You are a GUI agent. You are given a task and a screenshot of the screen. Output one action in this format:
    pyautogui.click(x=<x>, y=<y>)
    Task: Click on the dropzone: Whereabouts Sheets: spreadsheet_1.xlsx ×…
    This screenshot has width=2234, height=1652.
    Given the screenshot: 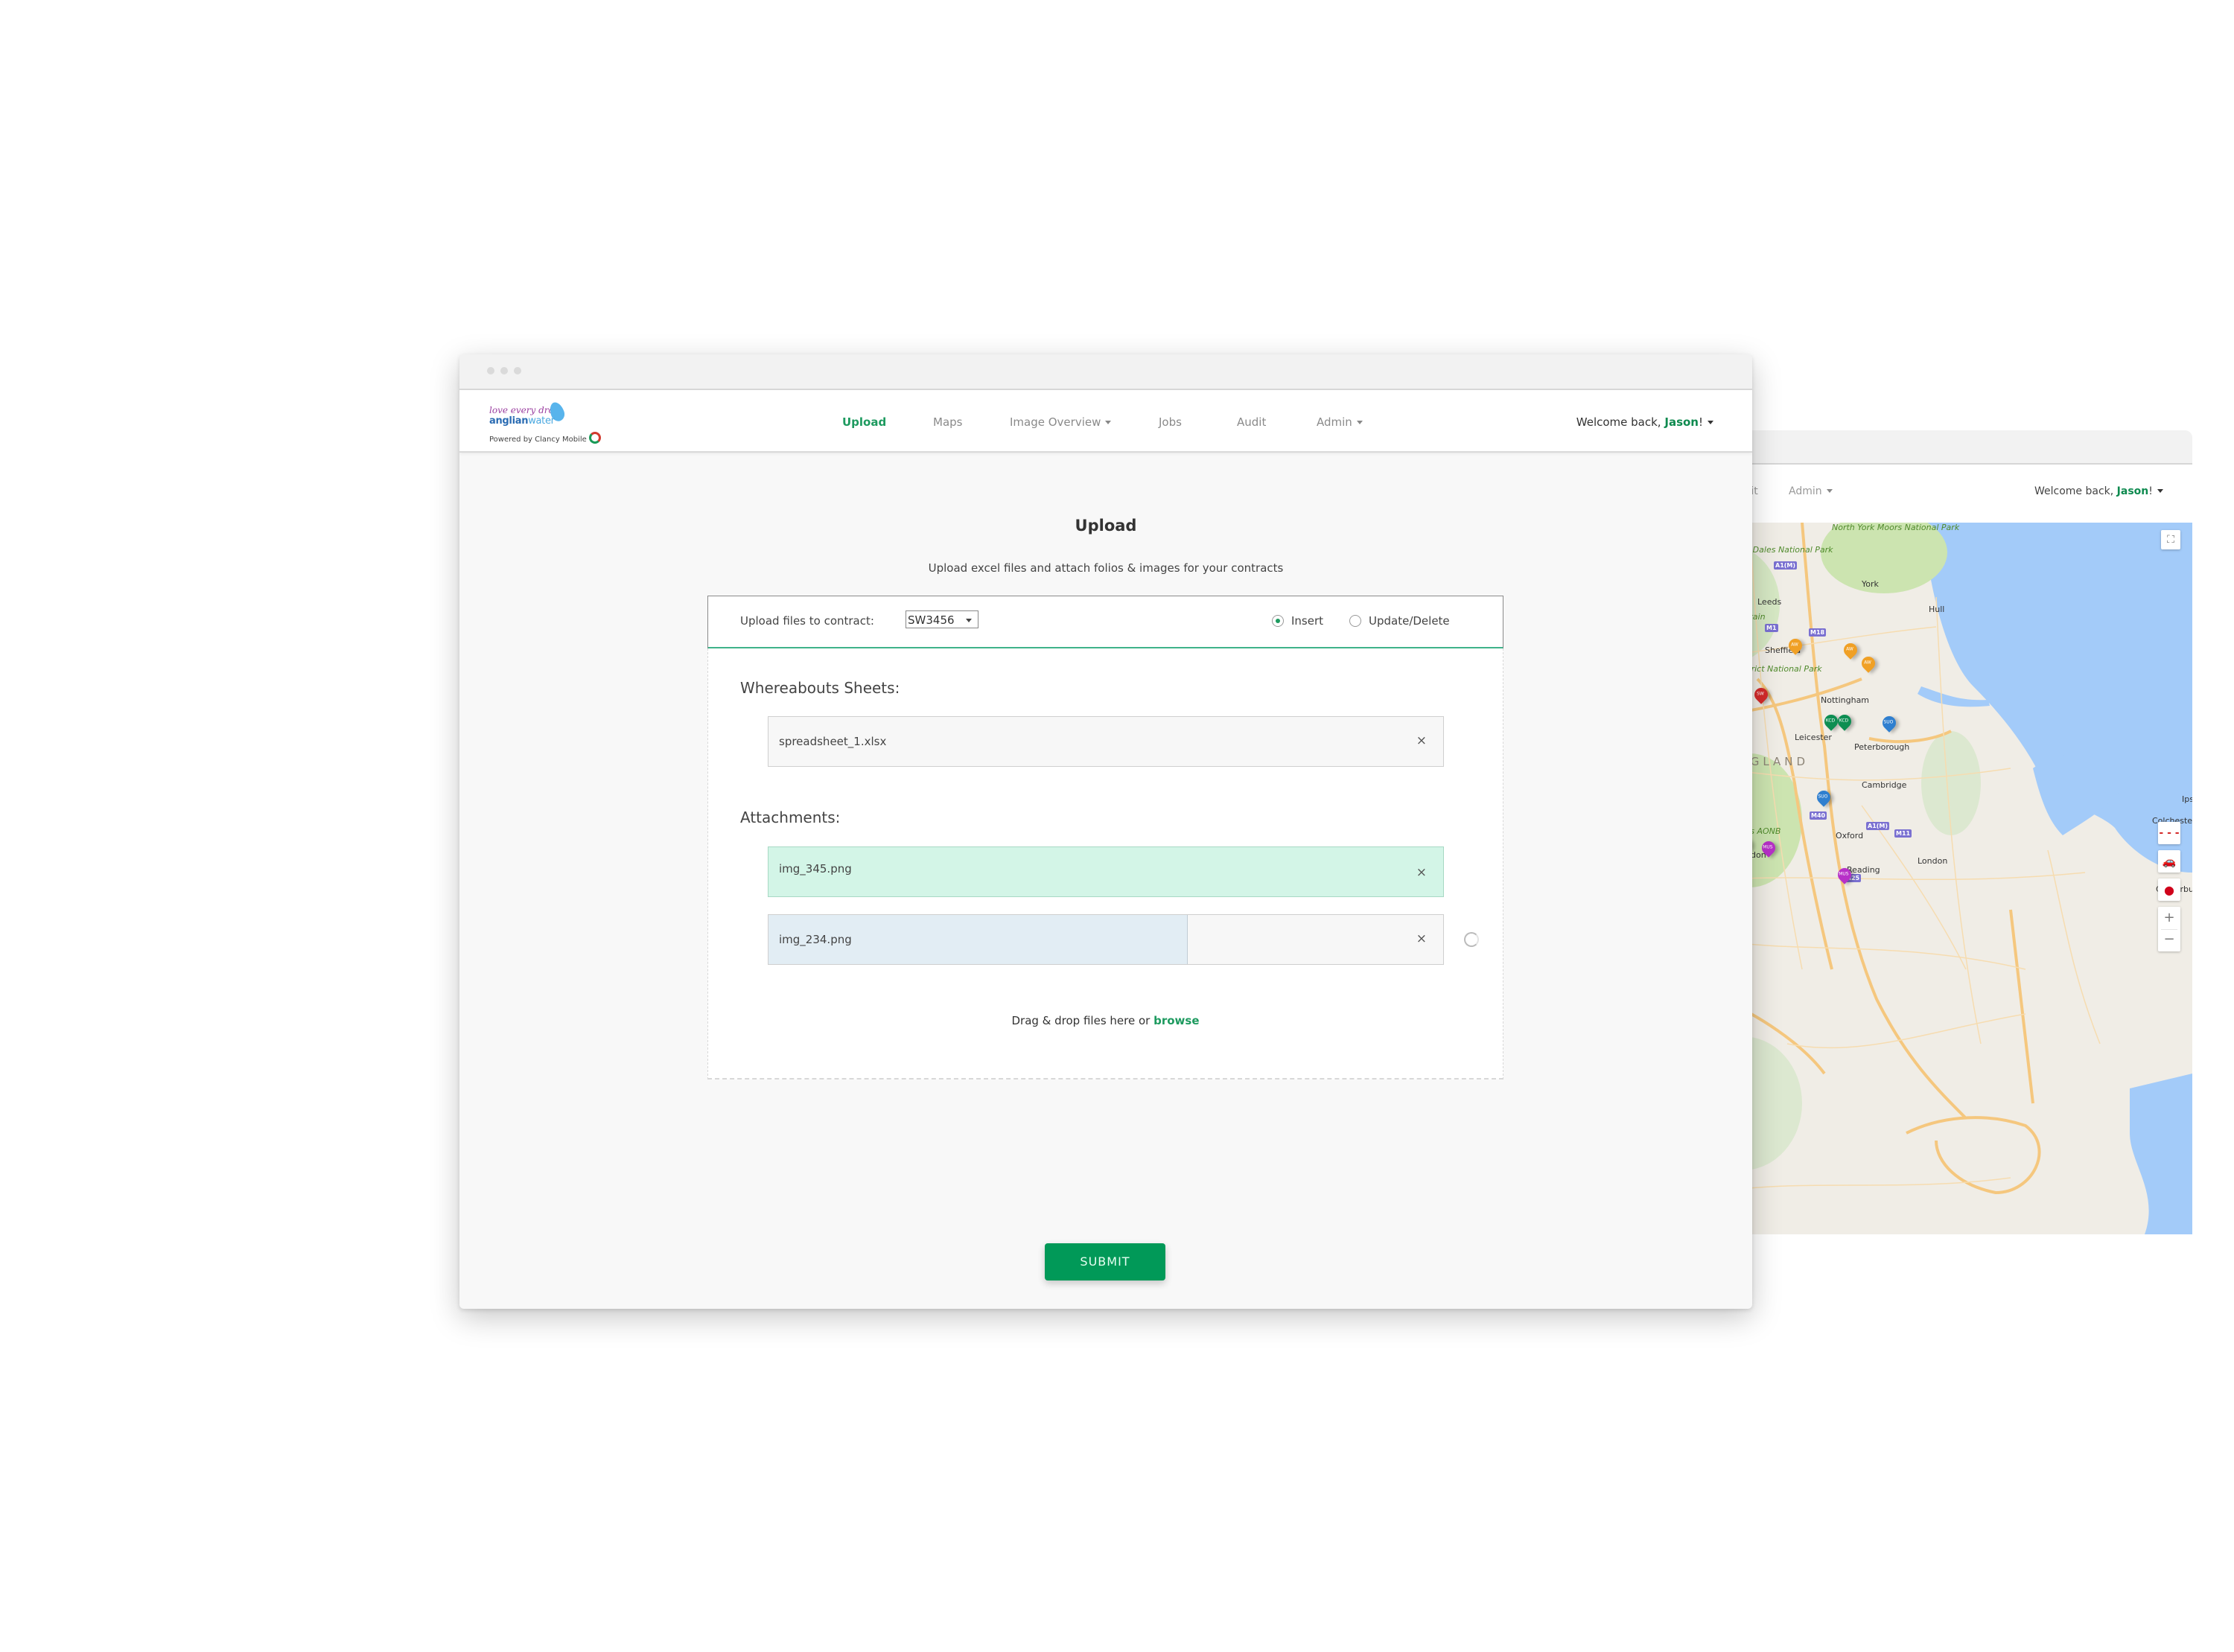 What is the action you would take?
    pyautogui.click(x=1105, y=864)
    